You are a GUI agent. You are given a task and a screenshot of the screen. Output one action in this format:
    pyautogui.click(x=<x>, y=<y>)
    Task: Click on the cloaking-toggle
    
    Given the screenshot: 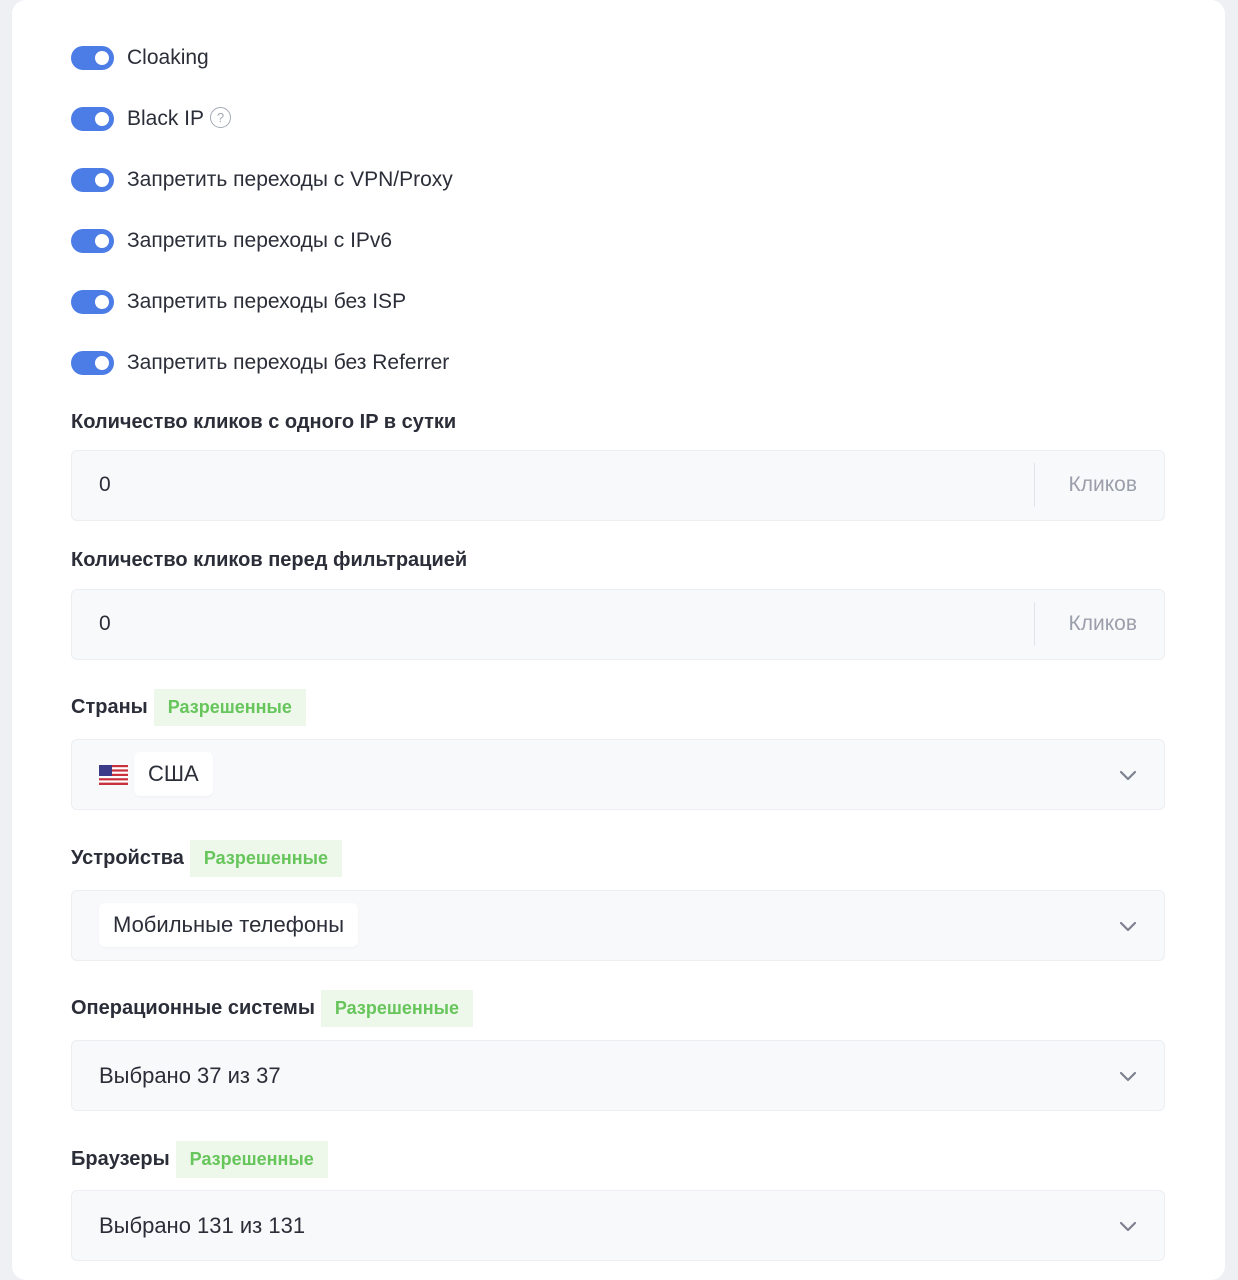 What is the action you would take?
    pyautogui.click(x=92, y=58)
    